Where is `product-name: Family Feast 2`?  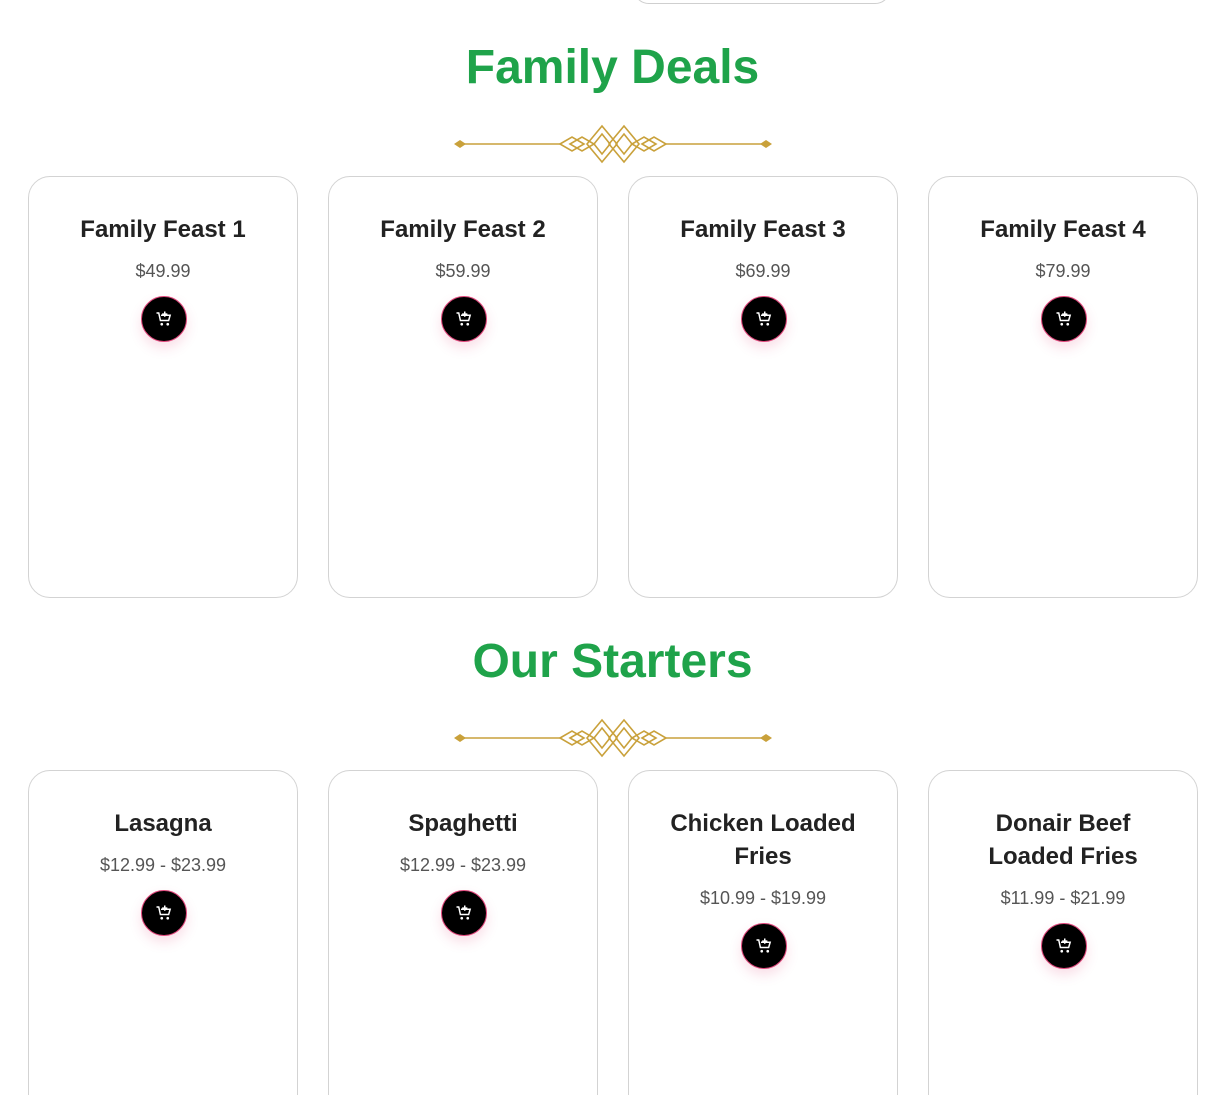 product-name: Family Feast 2 is located at coordinates (463, 229).